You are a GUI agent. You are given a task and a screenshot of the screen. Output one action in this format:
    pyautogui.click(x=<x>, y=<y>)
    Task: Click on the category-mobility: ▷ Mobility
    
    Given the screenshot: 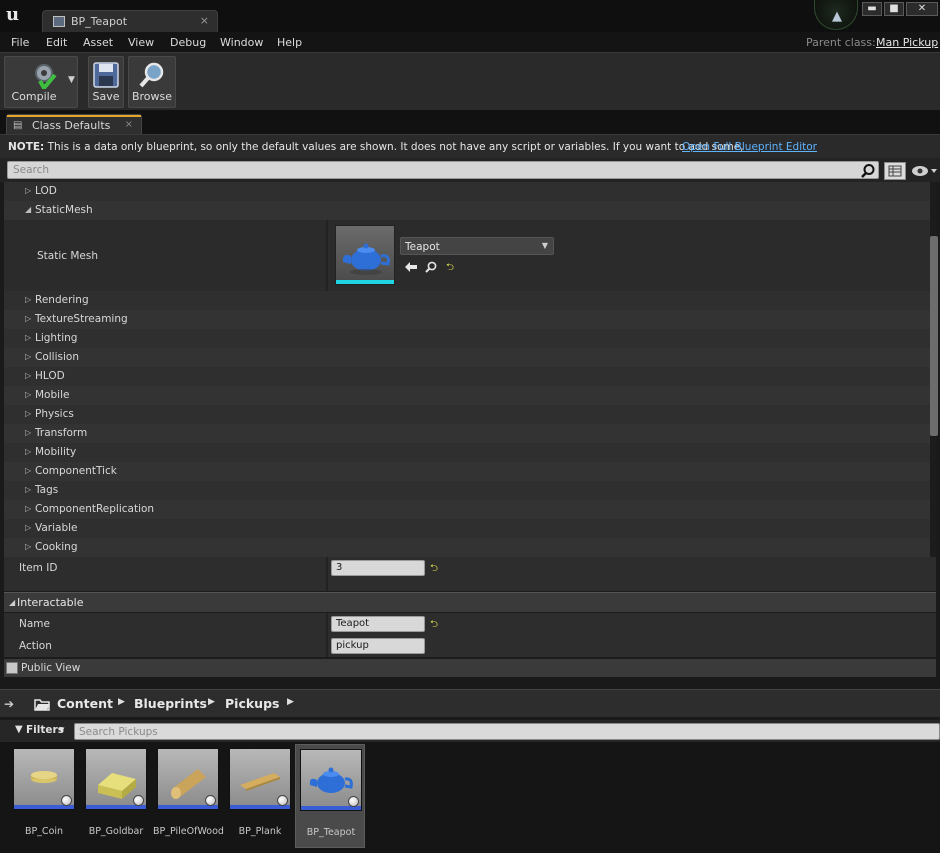 What is the action you would take?
    pyautogui.click(x=467, y=452)
    